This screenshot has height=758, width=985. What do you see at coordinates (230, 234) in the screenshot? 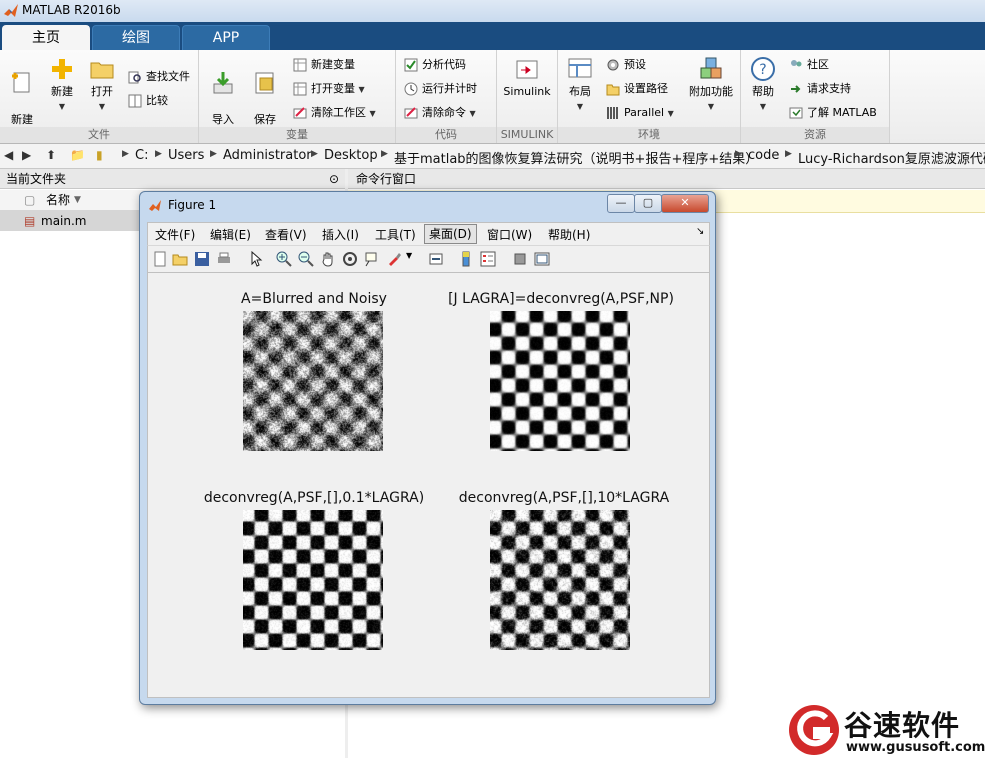
I see `menu-edit: 编辑(E)` at bounding box center [230, 234].